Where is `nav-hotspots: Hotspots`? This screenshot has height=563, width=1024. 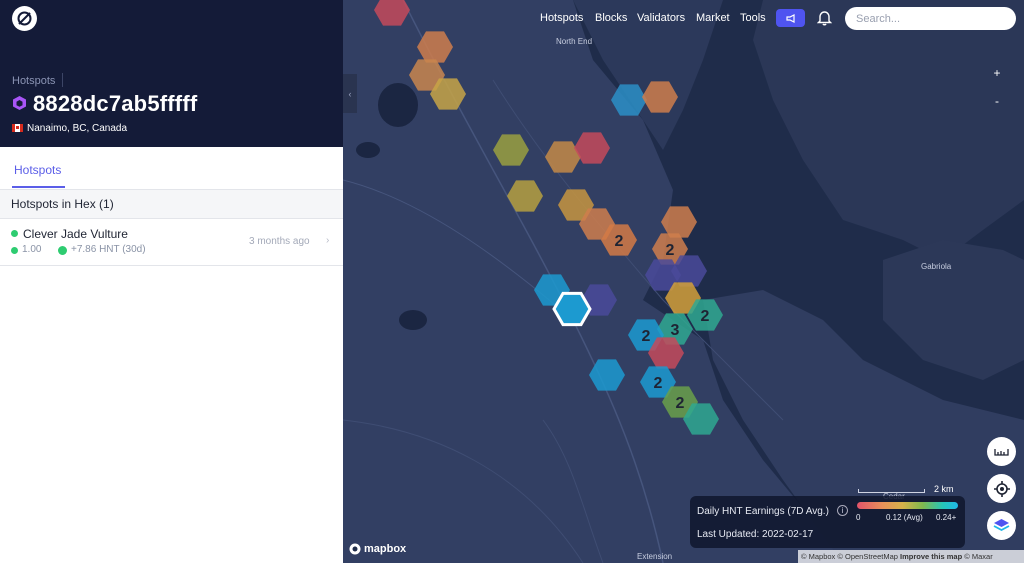 nav-hotspots: Hotspots is located at coordinates (561, 18).